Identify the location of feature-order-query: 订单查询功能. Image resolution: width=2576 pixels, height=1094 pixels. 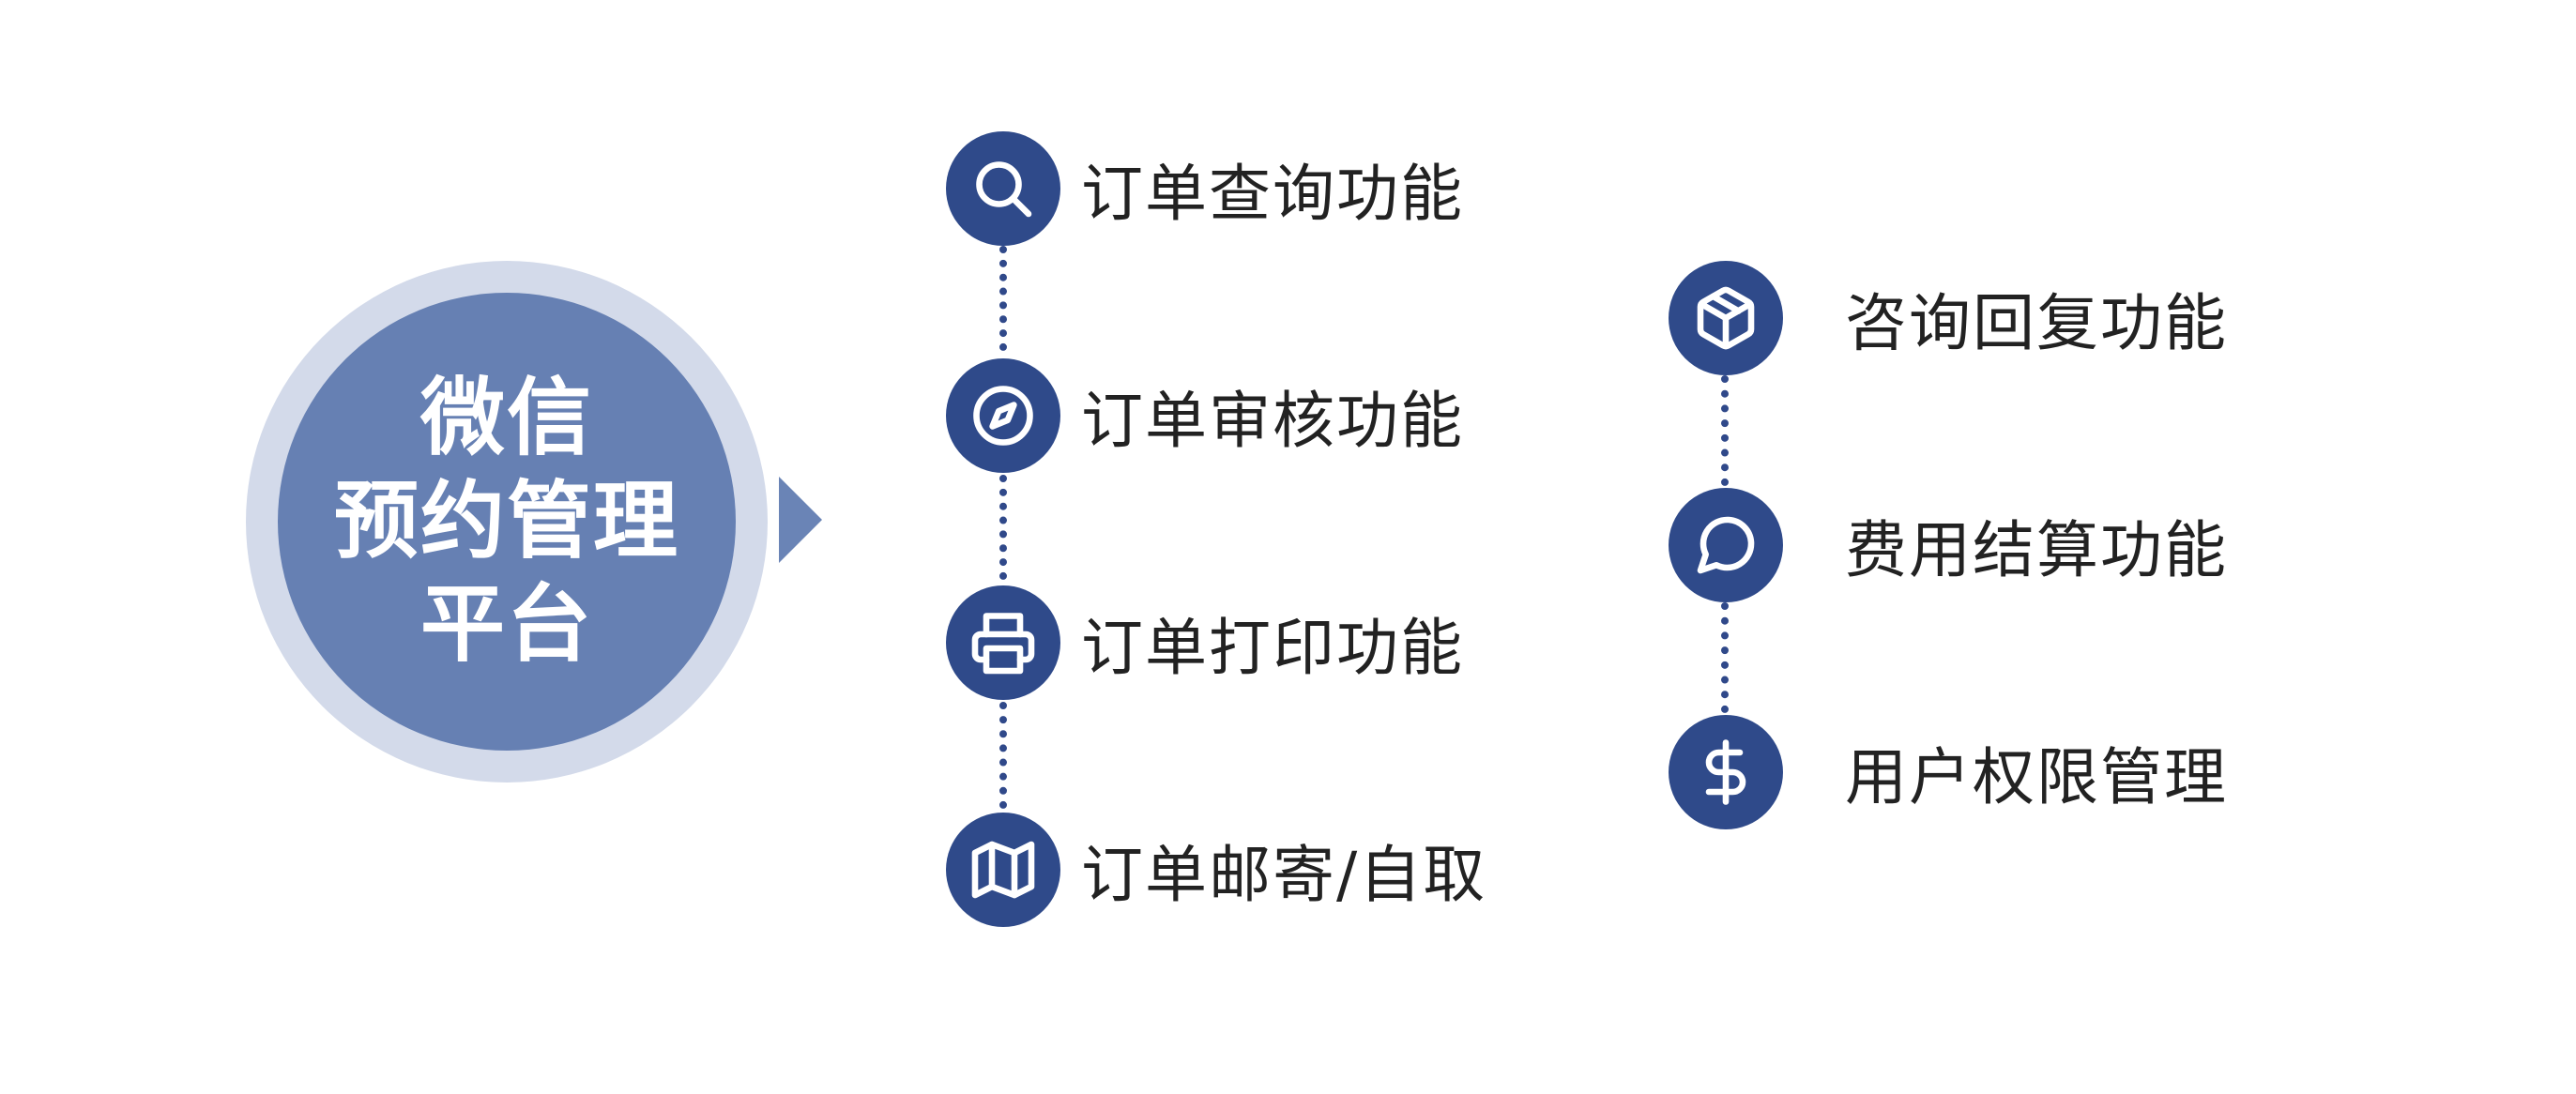
(1205, 189).